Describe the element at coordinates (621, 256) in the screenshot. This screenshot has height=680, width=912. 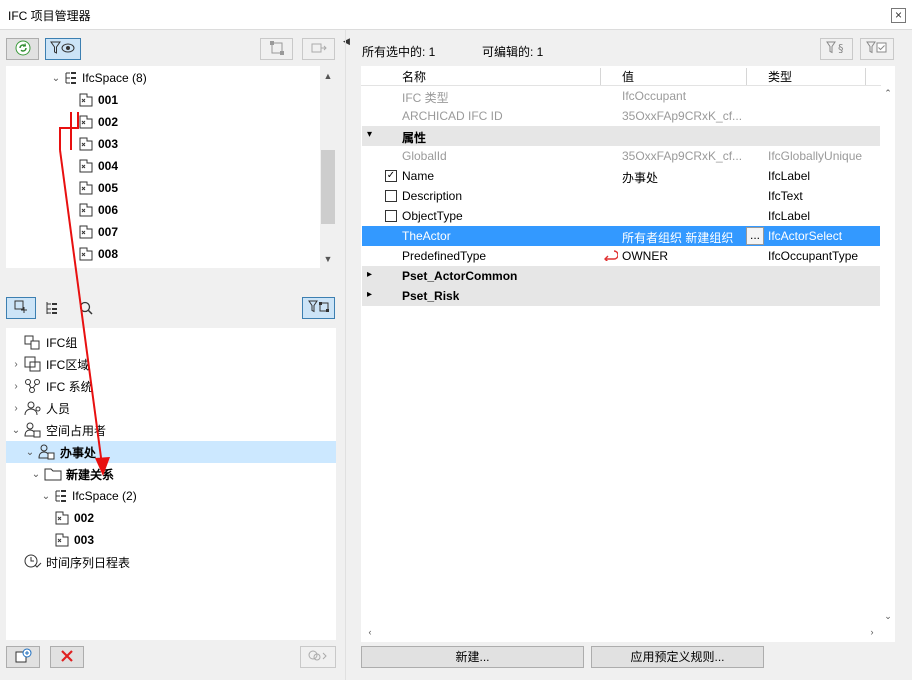
I see `property-row: PredefinedType OWNER IfcOccupantType` at that location.